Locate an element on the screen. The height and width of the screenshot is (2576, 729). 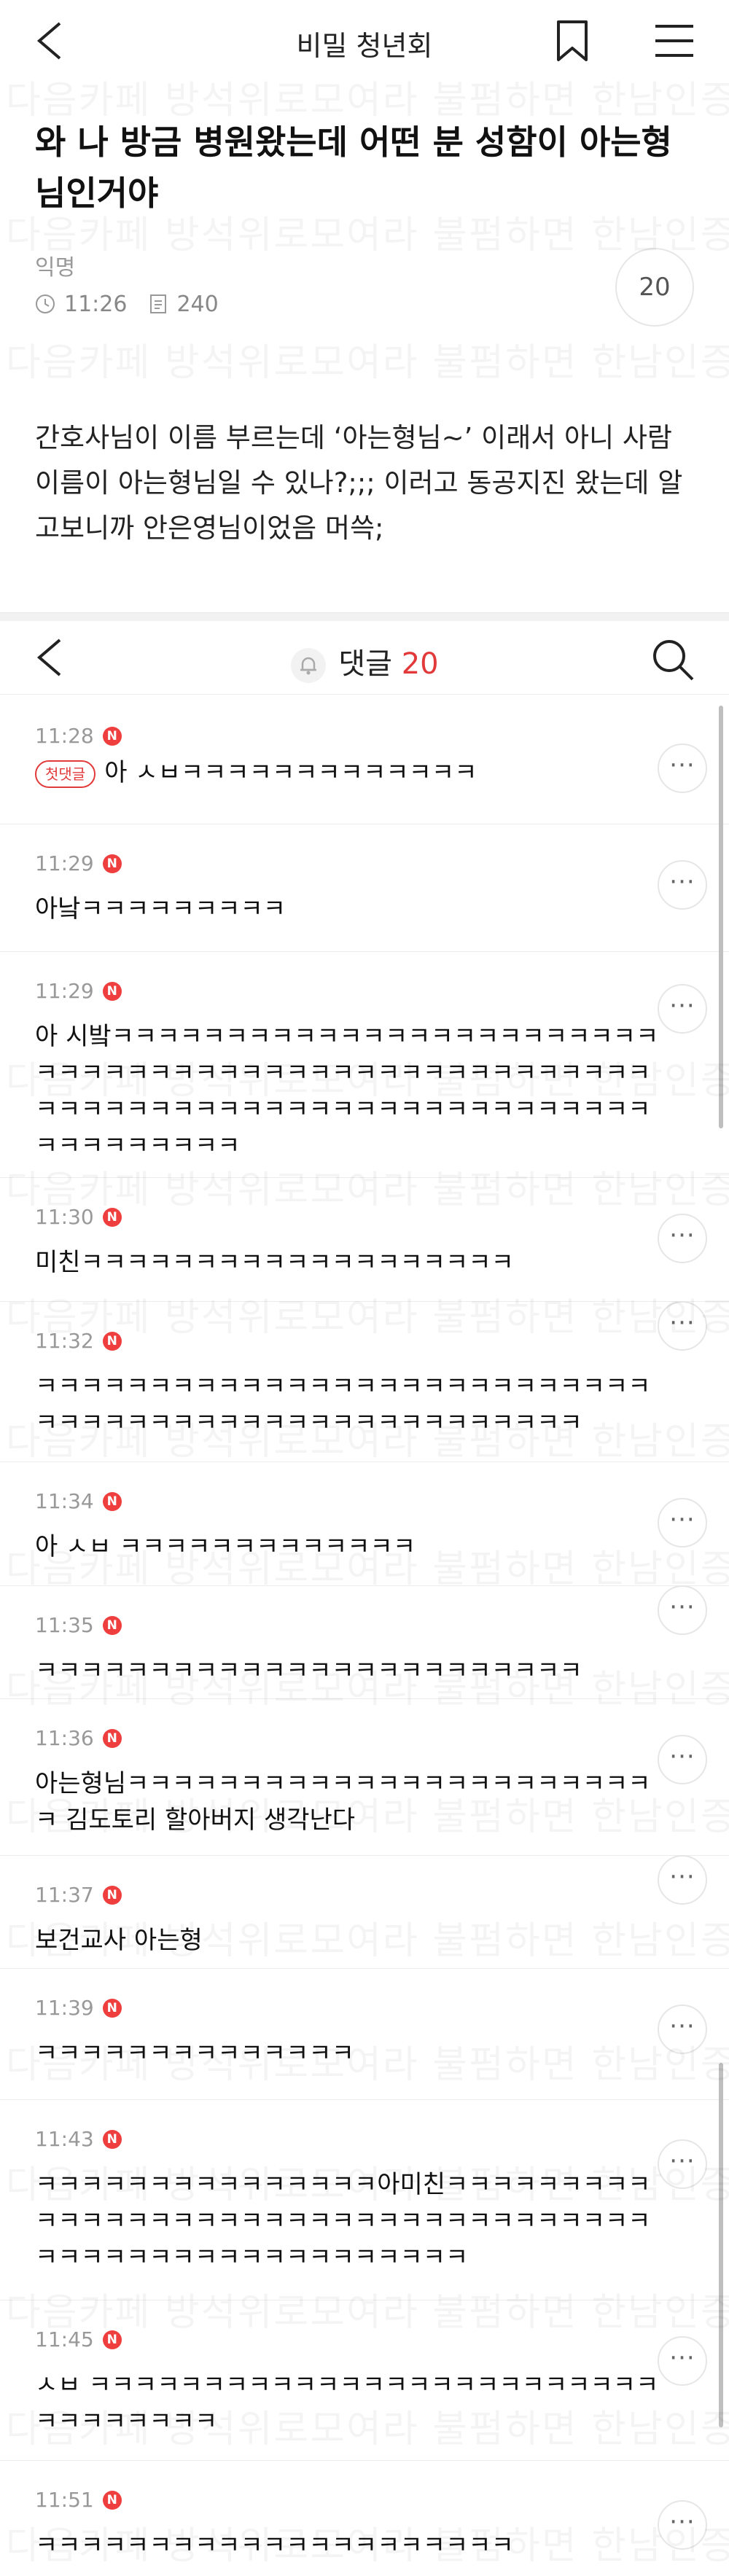
comment-time: 11:35 N is located at coordinates (78, 1625).